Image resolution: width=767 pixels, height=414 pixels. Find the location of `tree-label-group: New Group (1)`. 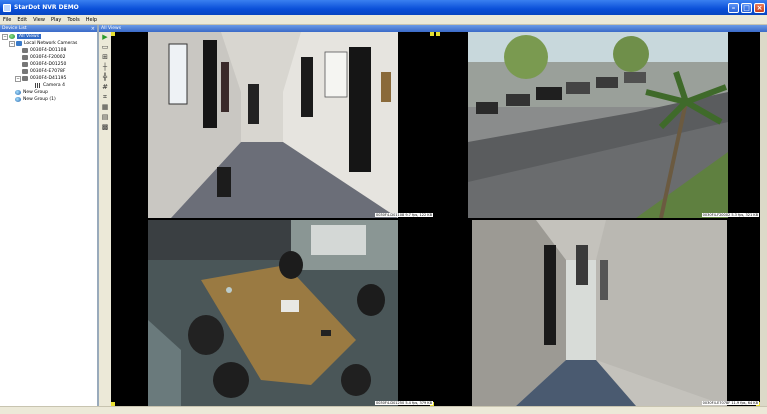

tree-label-group: New Group (1) is located at coordinates (39, 99).